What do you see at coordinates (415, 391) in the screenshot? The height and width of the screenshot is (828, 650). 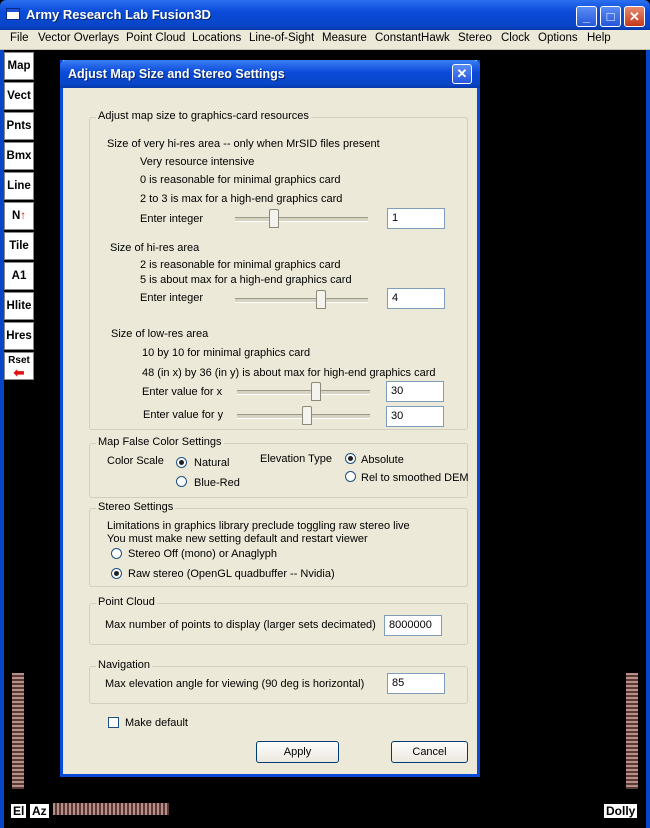 I see `lowres-x-input: 30` at bounding box center [415, 391].